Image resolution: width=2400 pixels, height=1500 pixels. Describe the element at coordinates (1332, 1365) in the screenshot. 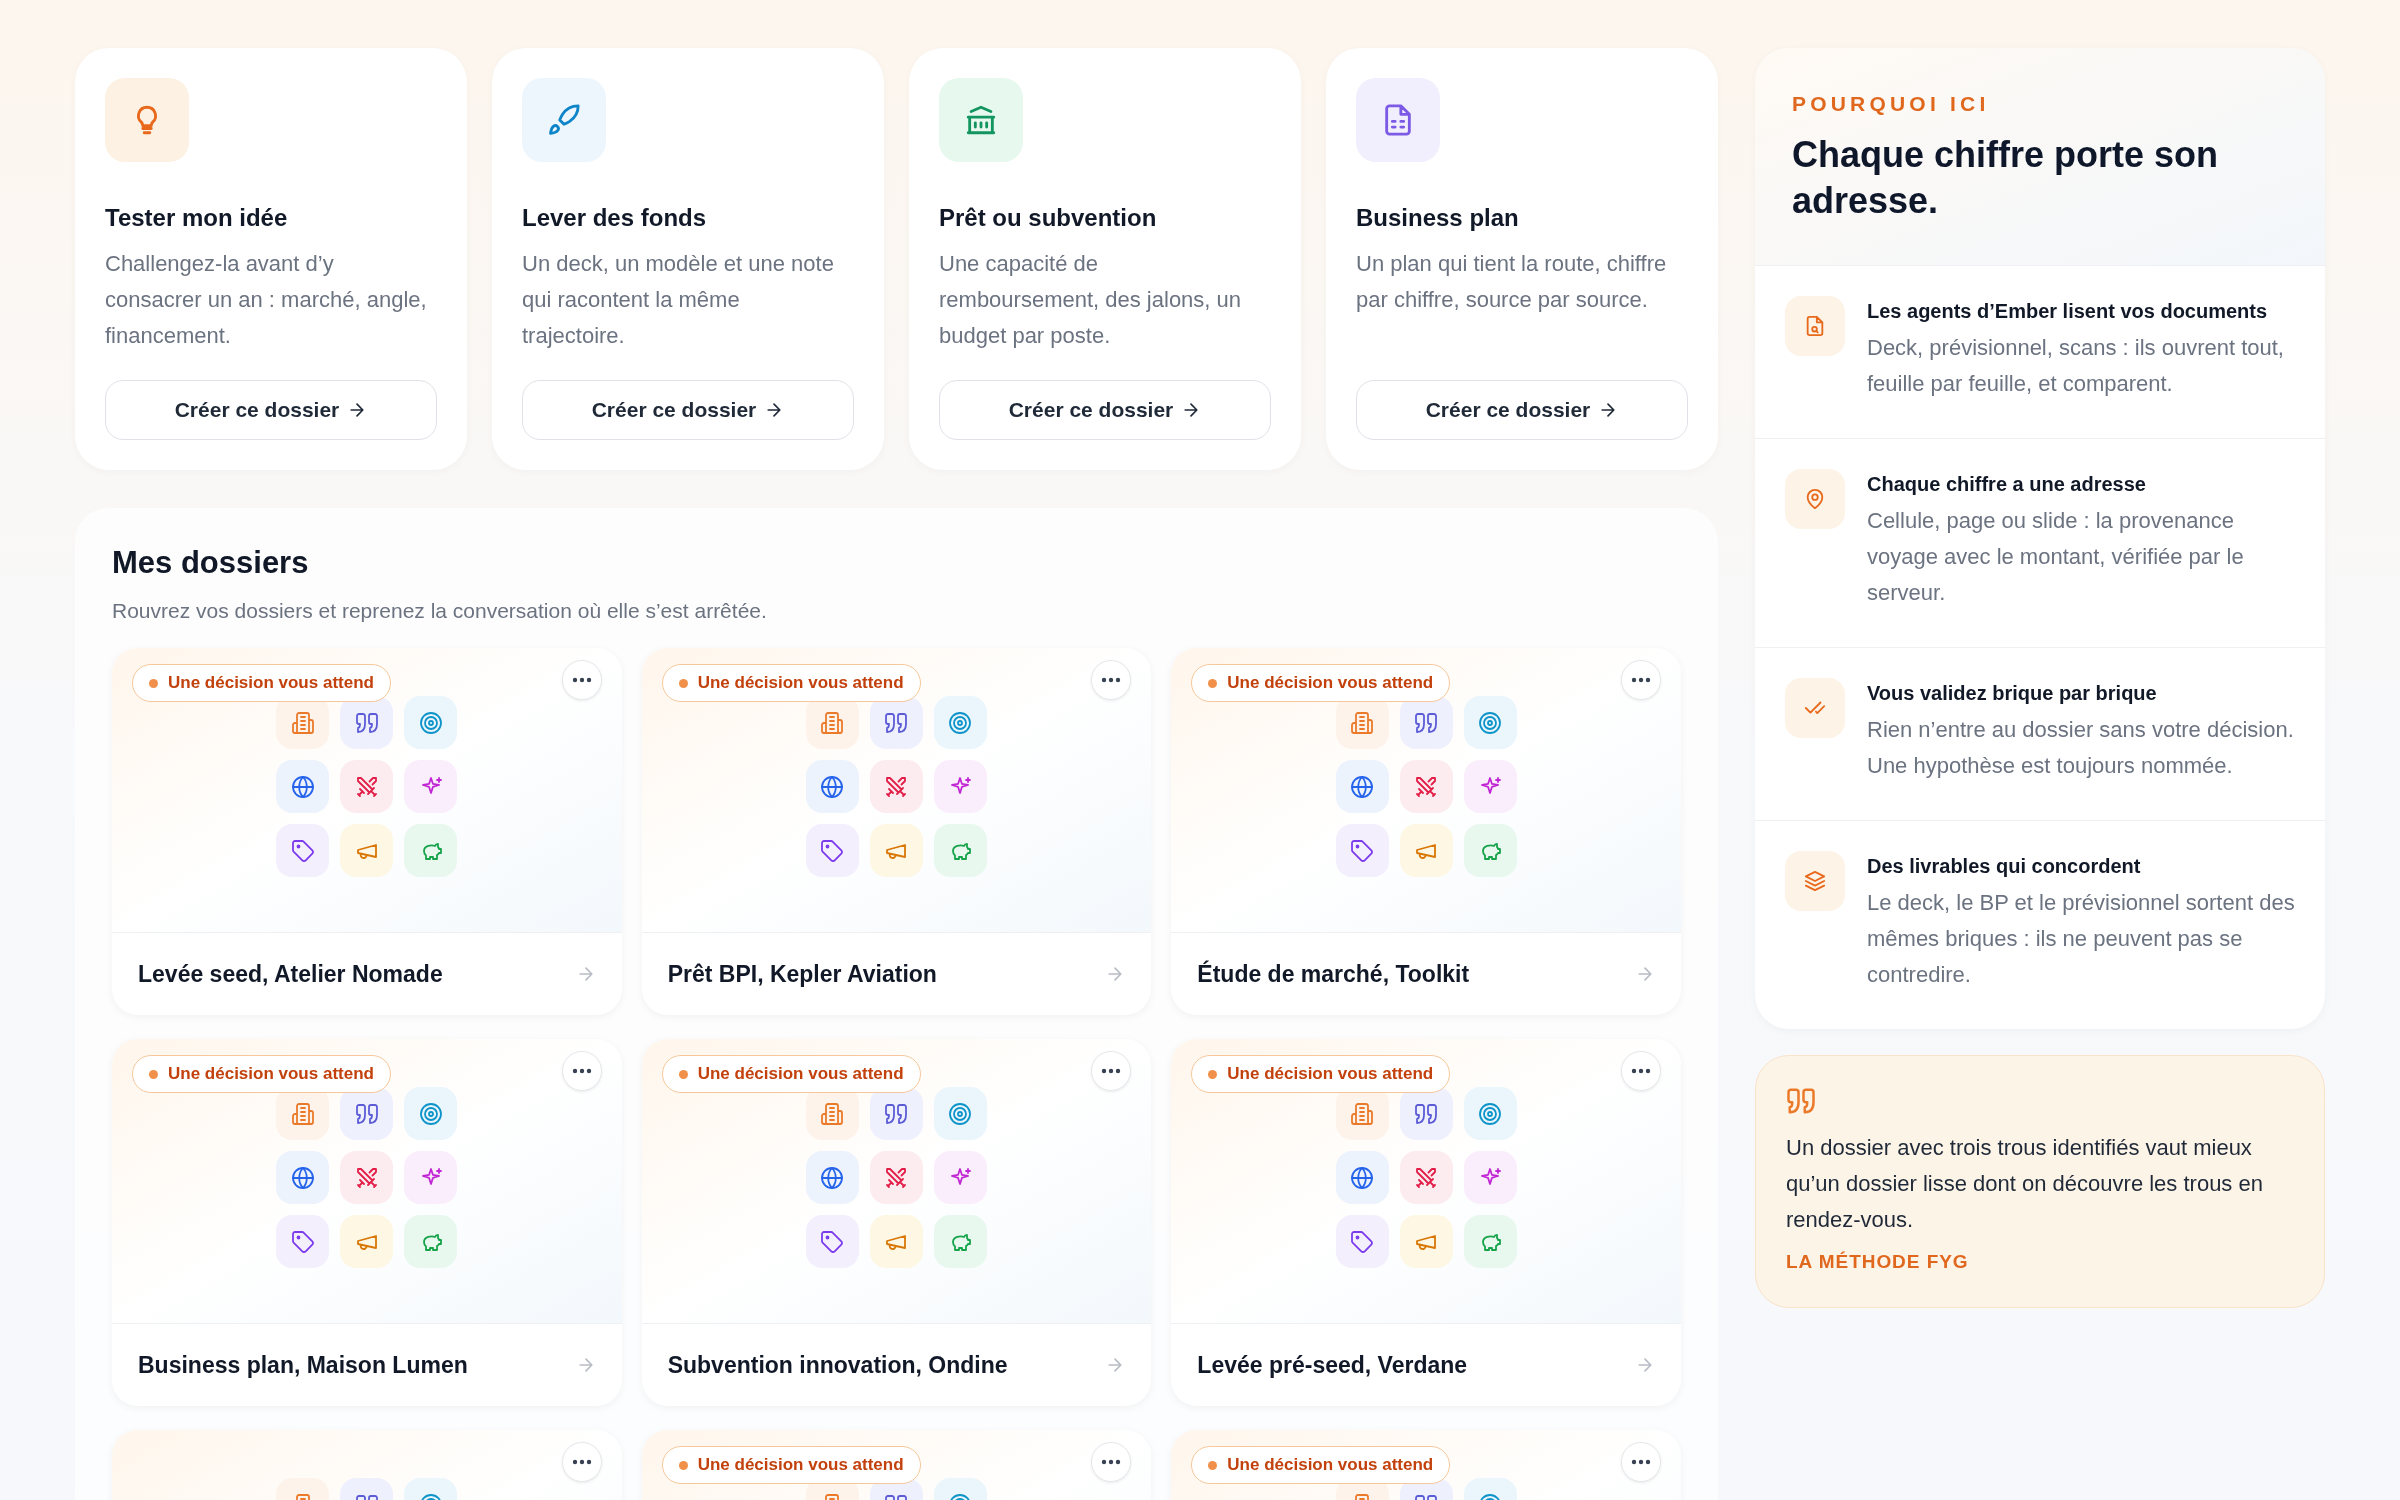

I see `dossier-title: Levée pré-seed, Verdane` at that location.